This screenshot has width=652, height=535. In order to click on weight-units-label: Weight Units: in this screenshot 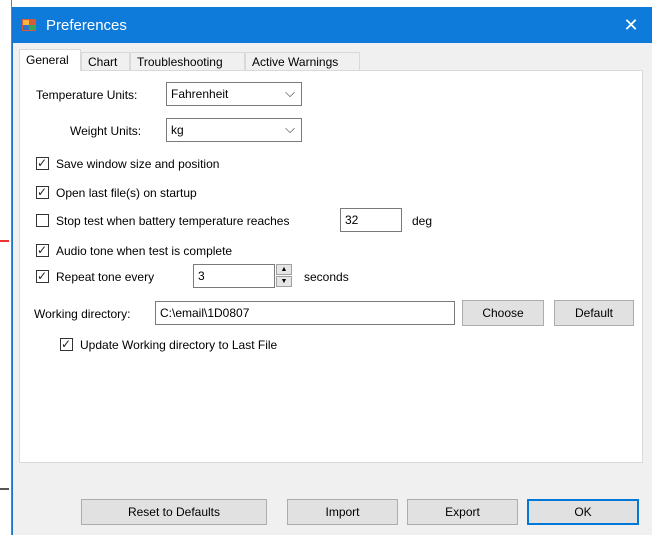, I will do `click(106, 131)`.